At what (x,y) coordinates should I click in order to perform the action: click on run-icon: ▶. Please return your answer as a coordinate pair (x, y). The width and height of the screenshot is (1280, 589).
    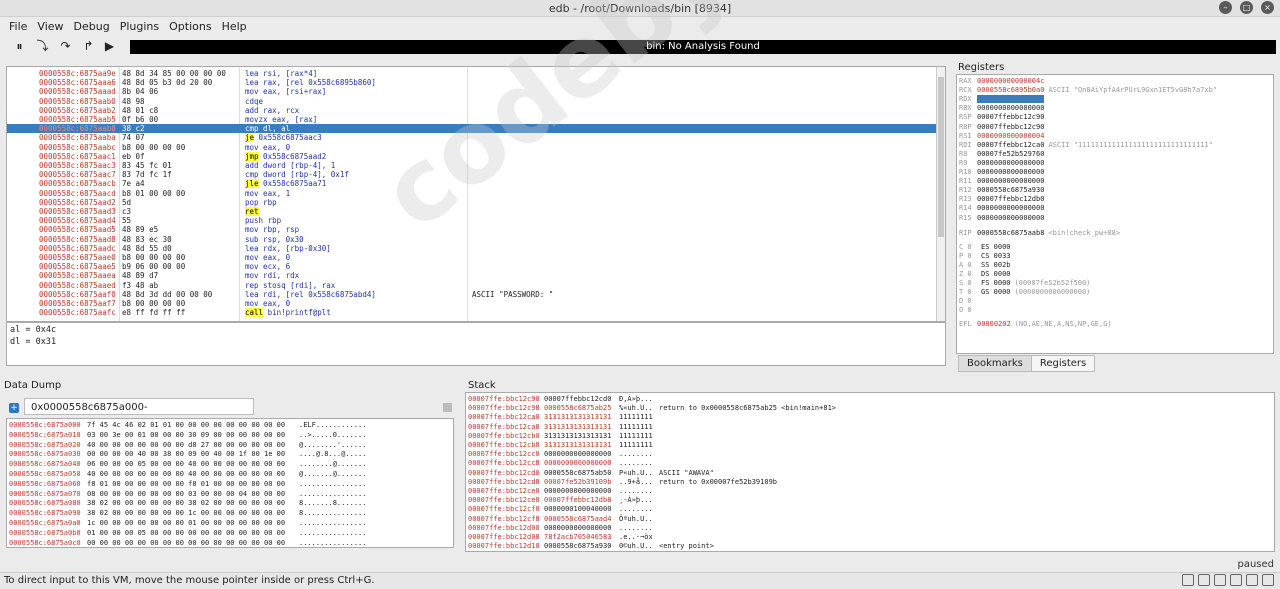
    Looking at the image, I should click on (109, 46).